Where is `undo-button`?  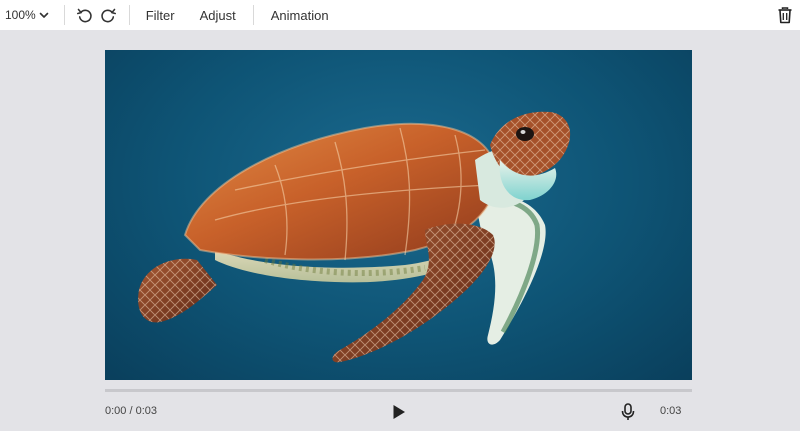 undo-button is located at coordinates (84, 15).